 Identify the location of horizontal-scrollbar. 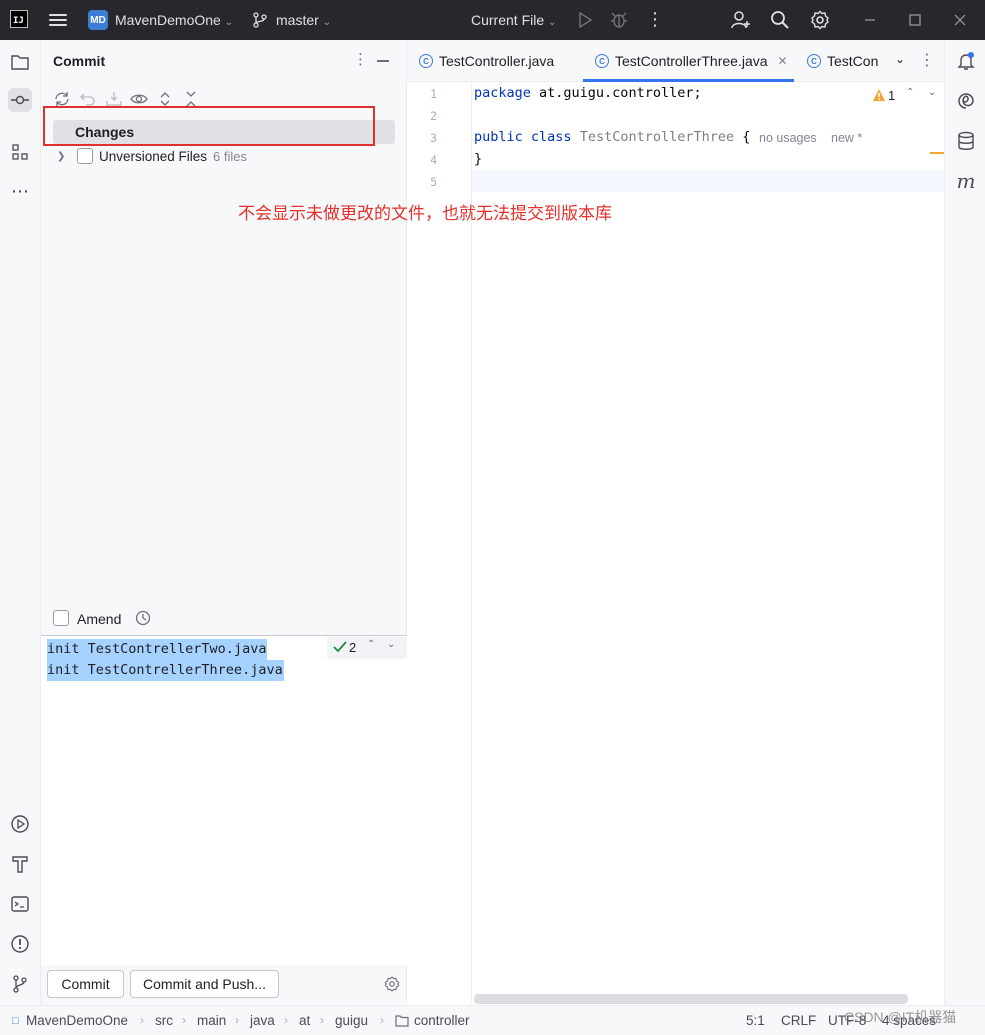
(691, 999).